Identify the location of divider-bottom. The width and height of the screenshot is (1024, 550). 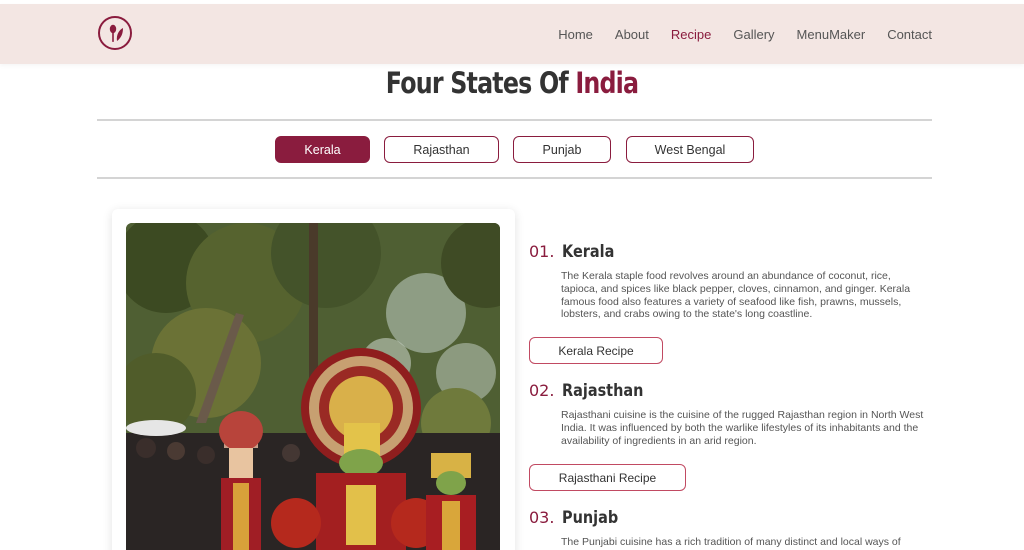
(514, 178).